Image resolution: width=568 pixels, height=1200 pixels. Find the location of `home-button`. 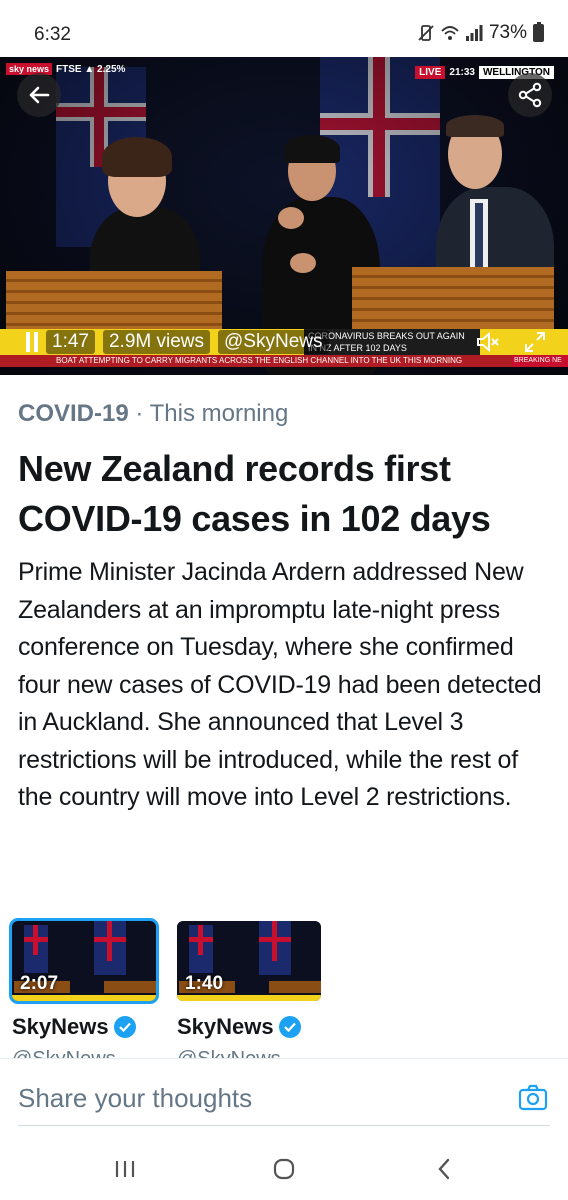

home-button is located at coordinates (284, 1169).